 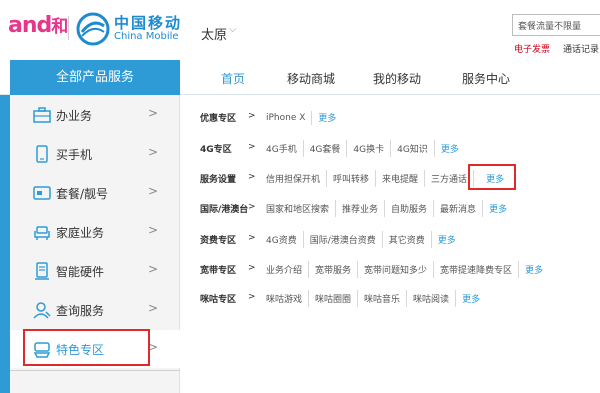 What do you see at coordinates (214, 33) in the screenshot?
I see `city-selector: 太原` at bounding box center [214, 33].